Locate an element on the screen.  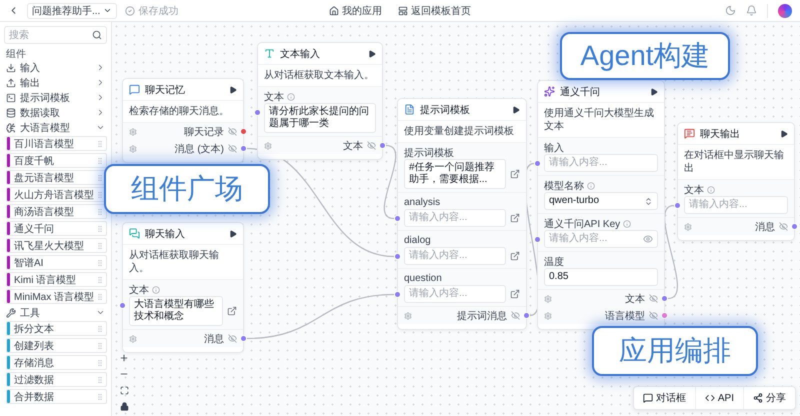
component-item: 创建列表 is located at coordinates (56, 345).